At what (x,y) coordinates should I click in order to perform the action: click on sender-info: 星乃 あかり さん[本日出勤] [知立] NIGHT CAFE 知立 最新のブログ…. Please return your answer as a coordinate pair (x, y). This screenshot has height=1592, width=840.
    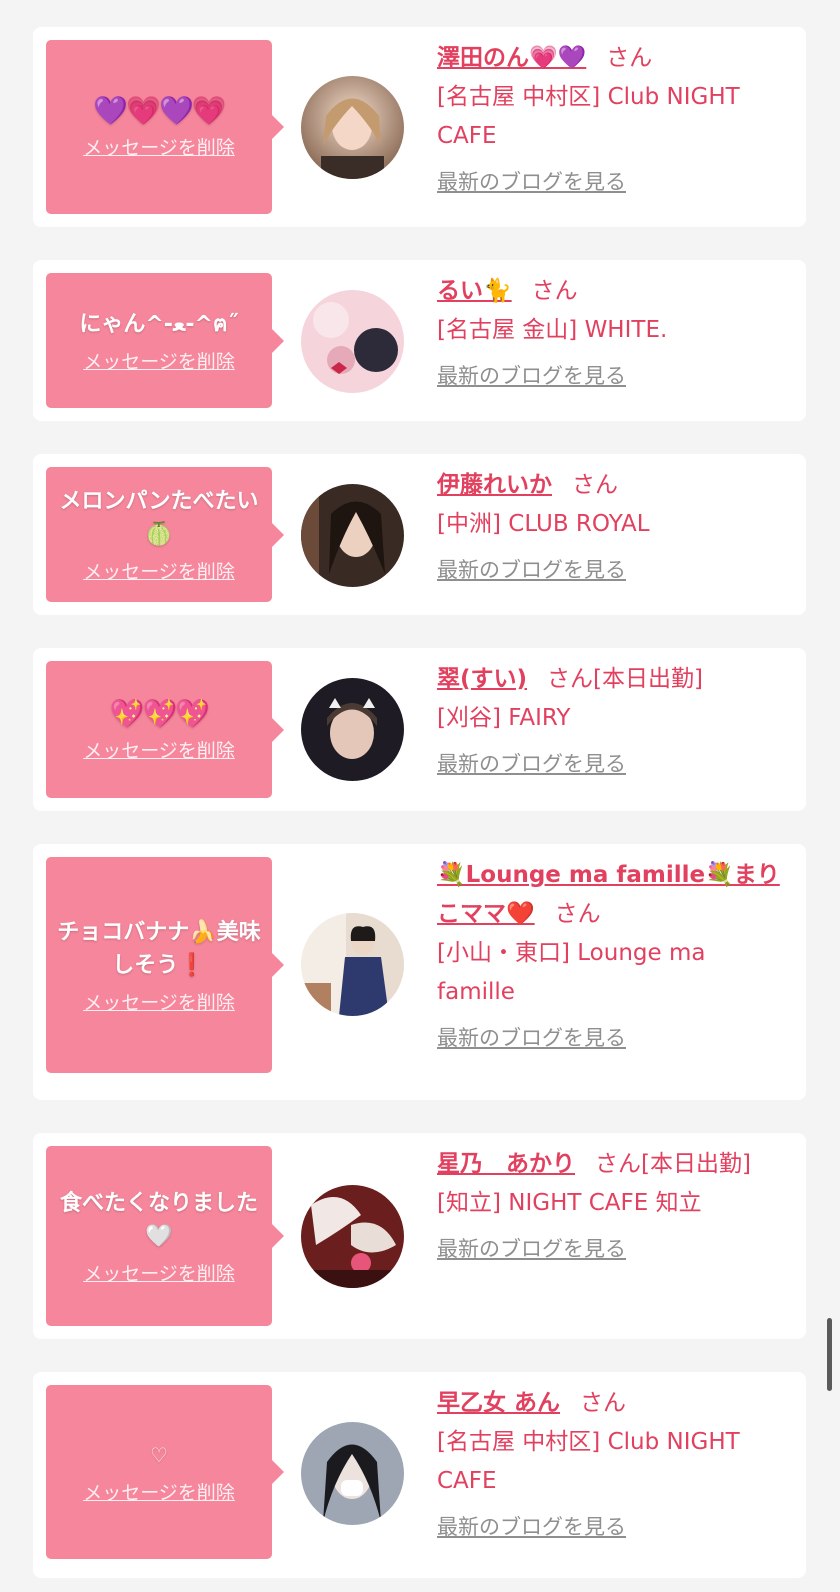
    Looking at the image, I should click on (612, 1204).